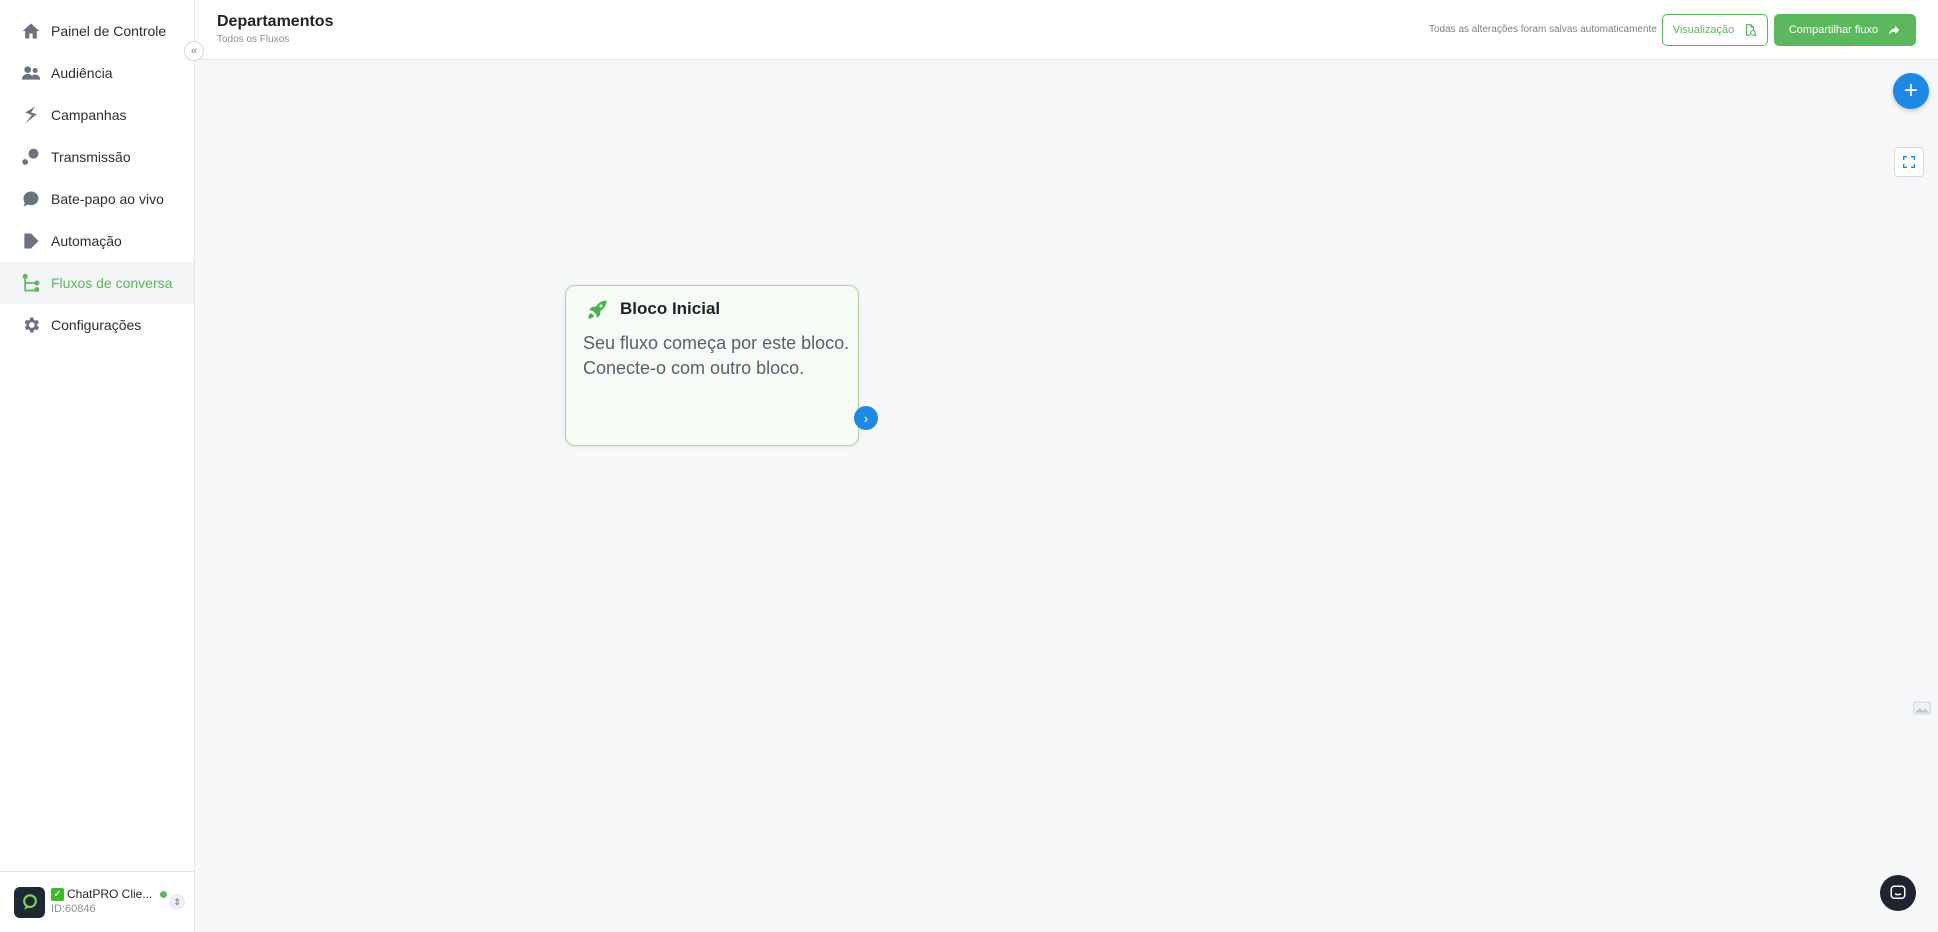  What do you see at coordinates (112, 283) in the screenshot?
I see `sidebar-item-label: Fluxos de conversa` at bounding box center [112, 283].